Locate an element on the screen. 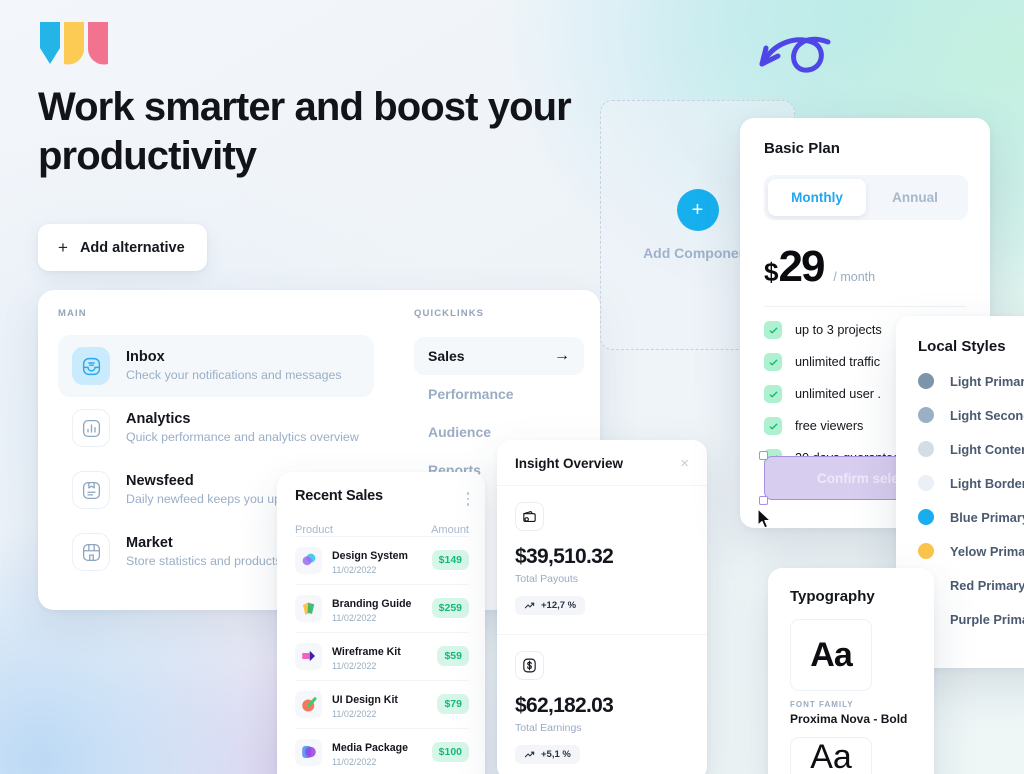  table-row: Media Package 11/02/2022 $100 is located at coordinates (382, 750).